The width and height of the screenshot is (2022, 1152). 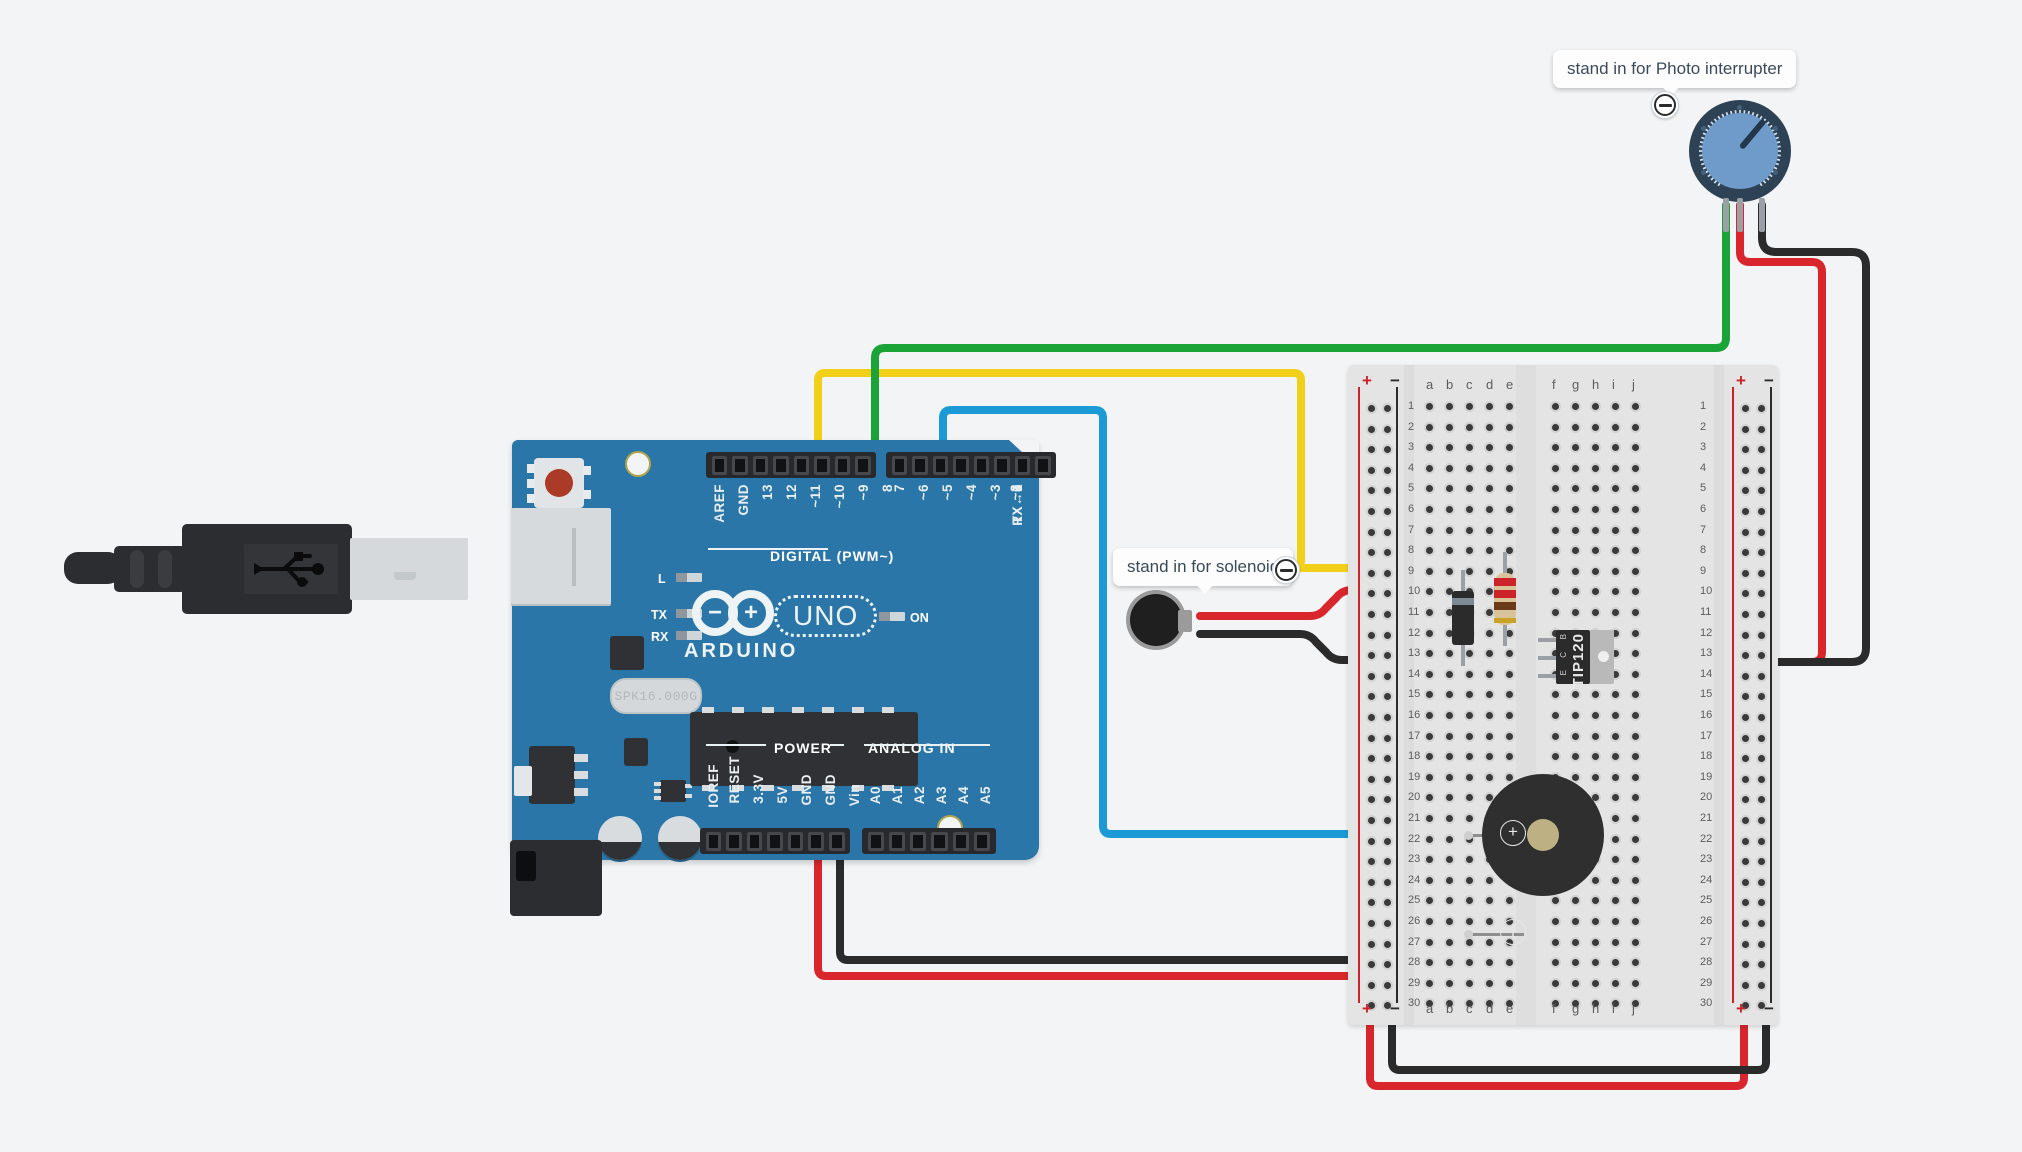 What do you see at coordinates (1489, 406) in the screenshot?
I see `hole-d1` at bounding box center [1489, 406].